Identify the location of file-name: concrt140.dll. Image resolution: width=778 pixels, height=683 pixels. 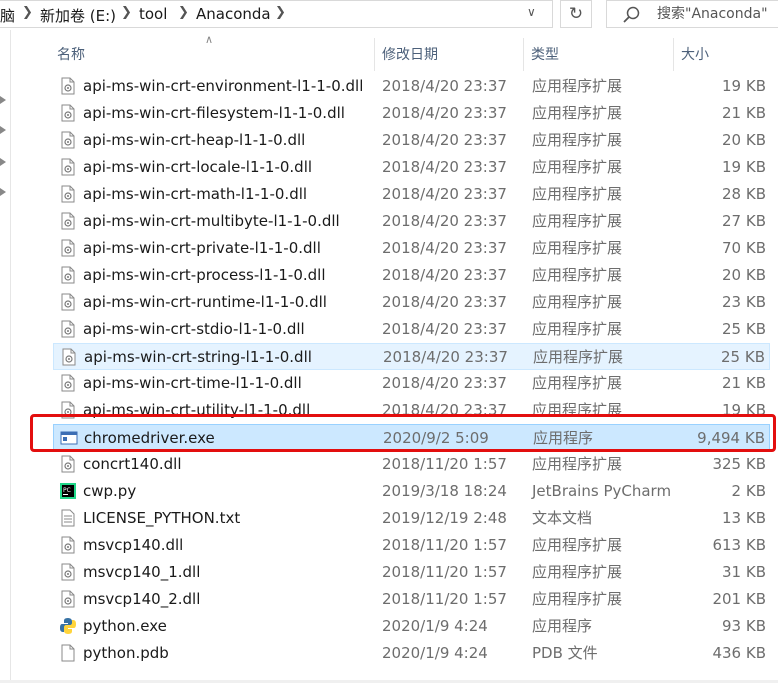
(132, 463).